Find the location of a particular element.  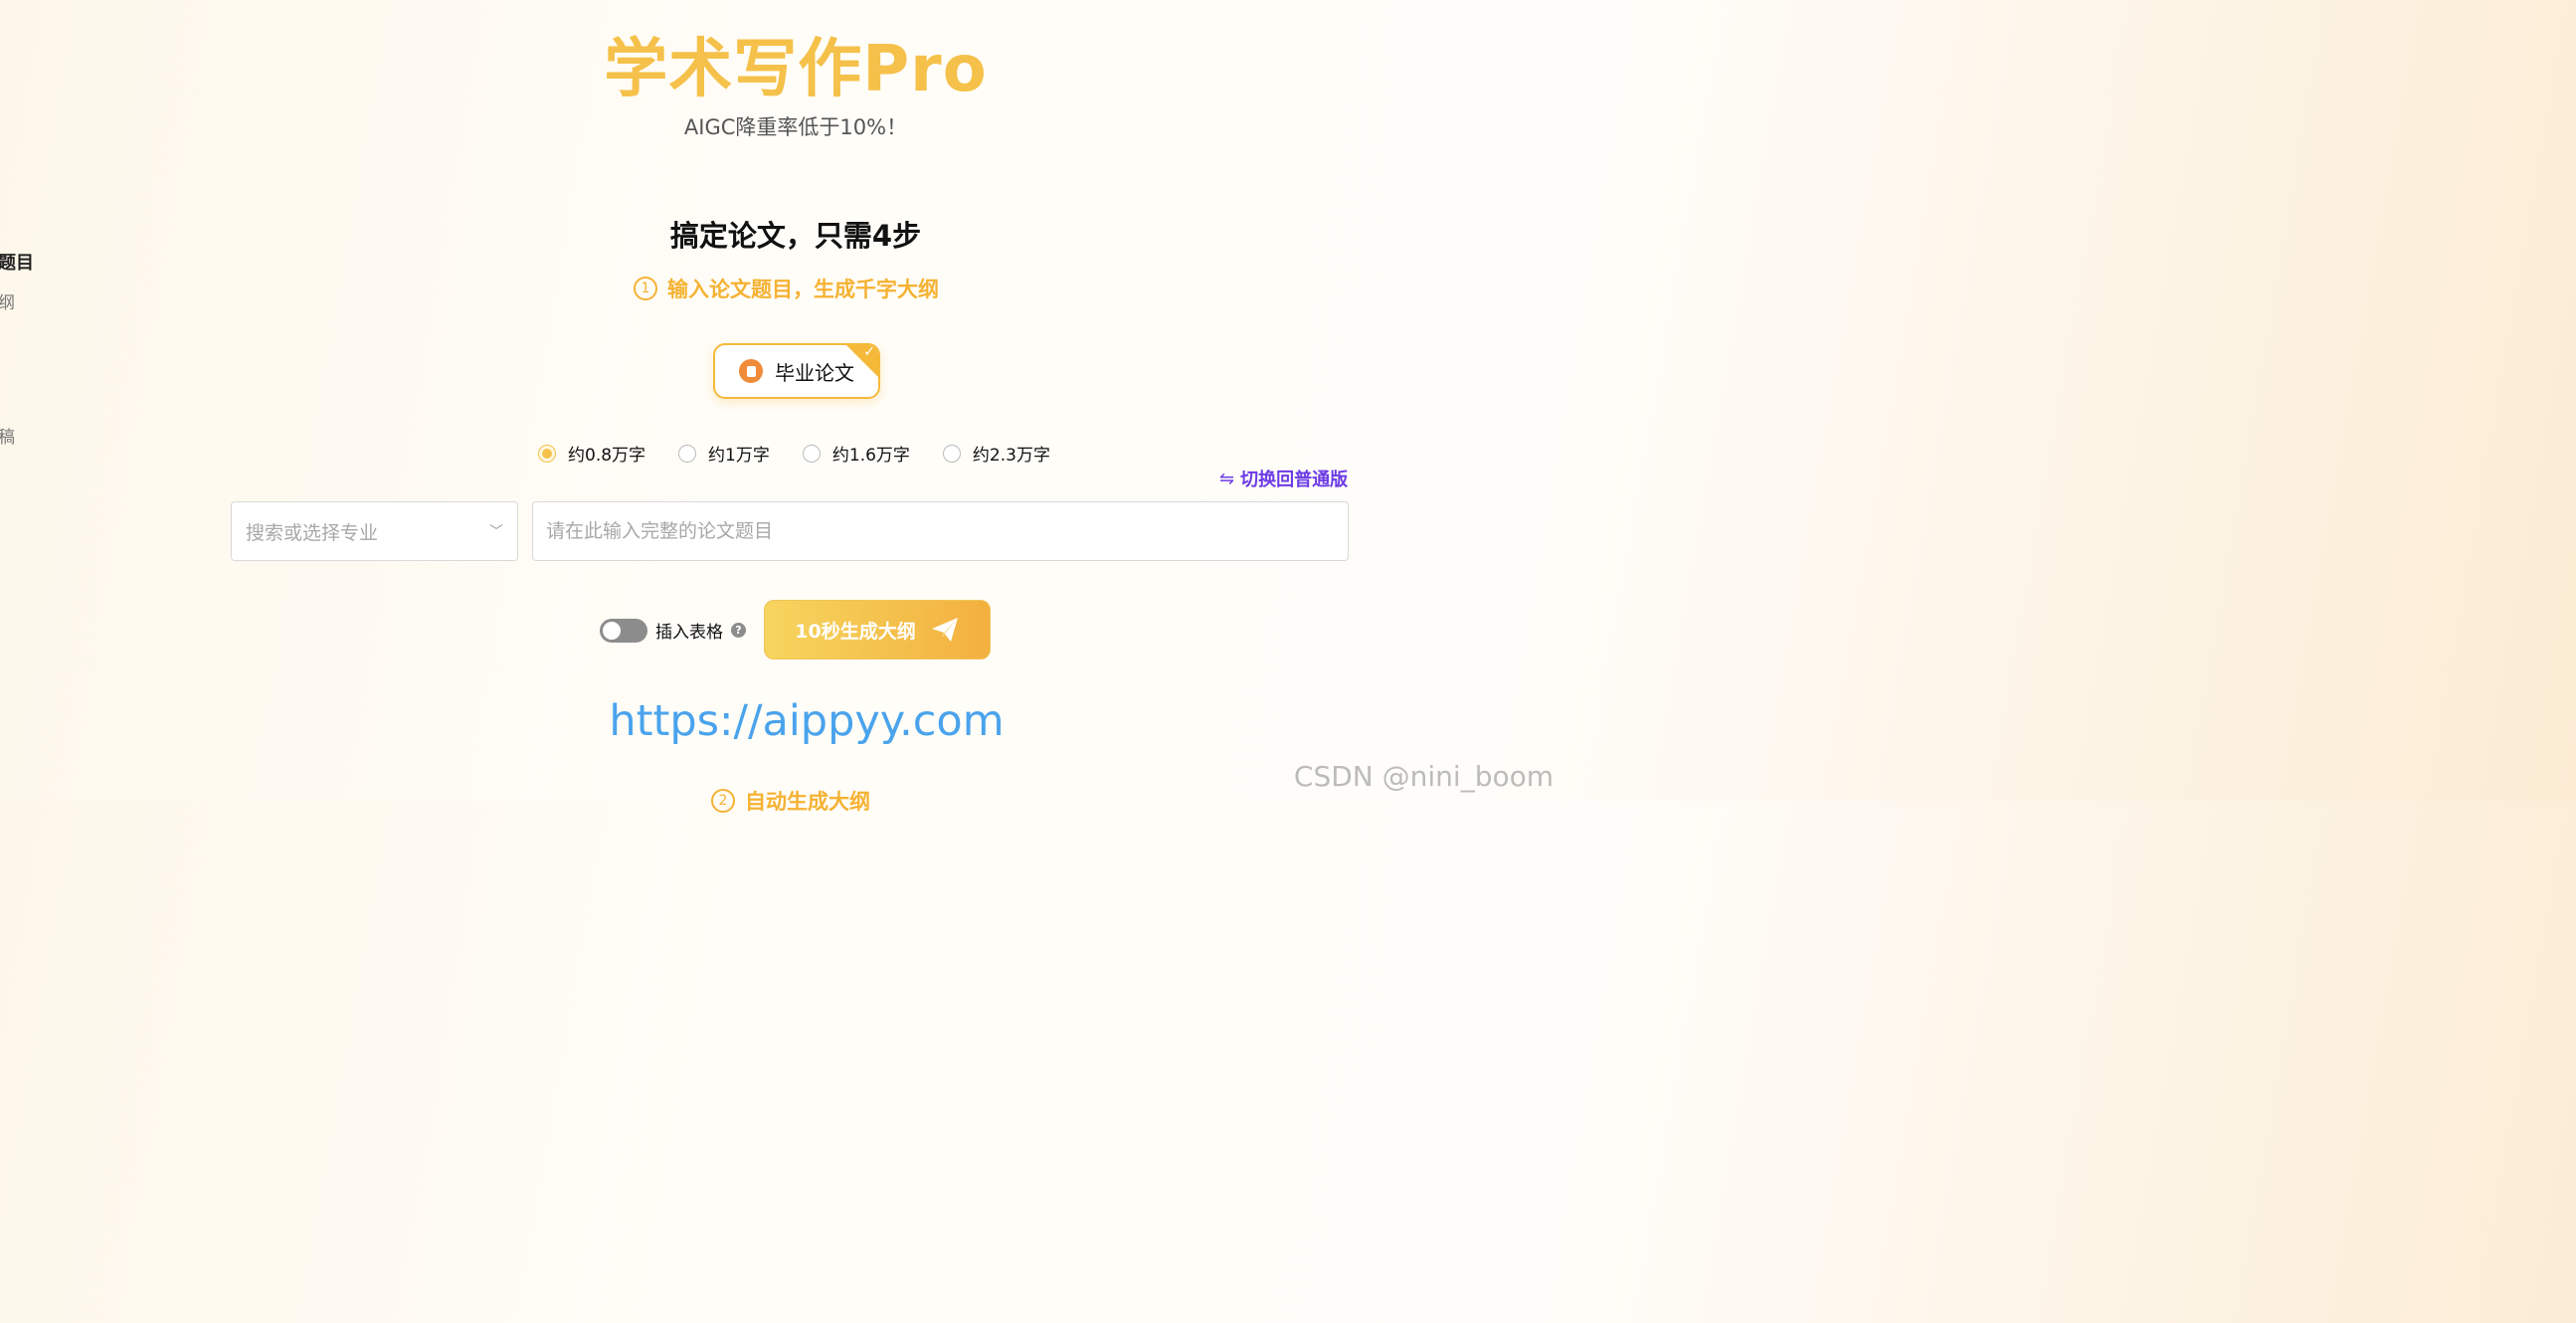

chevron-down-icon: ﹀ is located at coordinates (496, 532).